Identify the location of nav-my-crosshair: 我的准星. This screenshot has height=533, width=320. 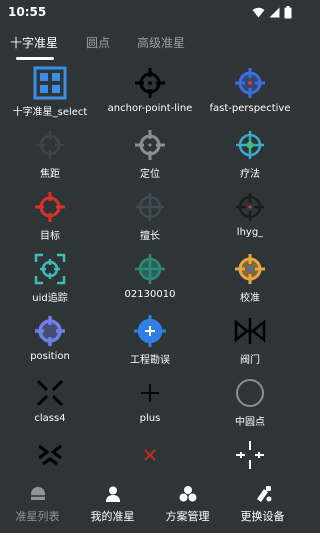
(112, 504).